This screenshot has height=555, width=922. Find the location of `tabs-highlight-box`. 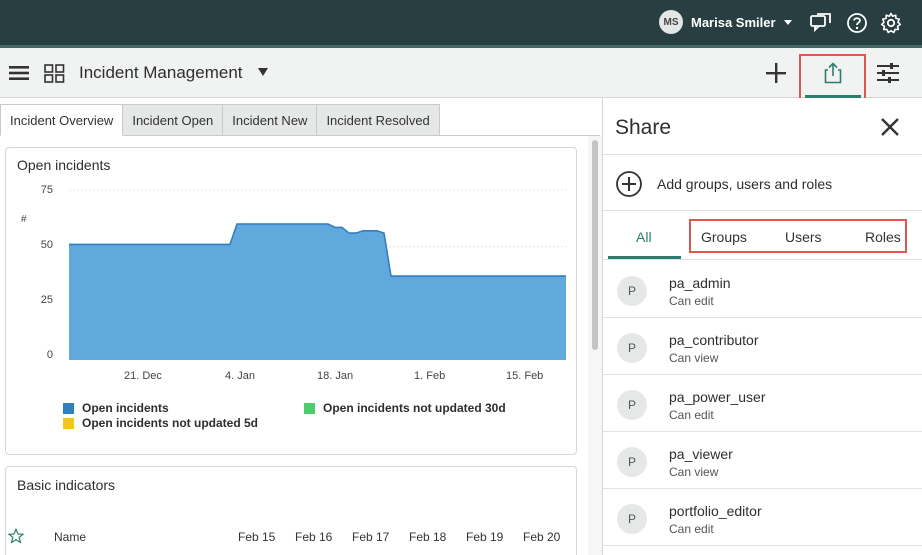

tabs-highlight-box is located at coordinates (798, 236).